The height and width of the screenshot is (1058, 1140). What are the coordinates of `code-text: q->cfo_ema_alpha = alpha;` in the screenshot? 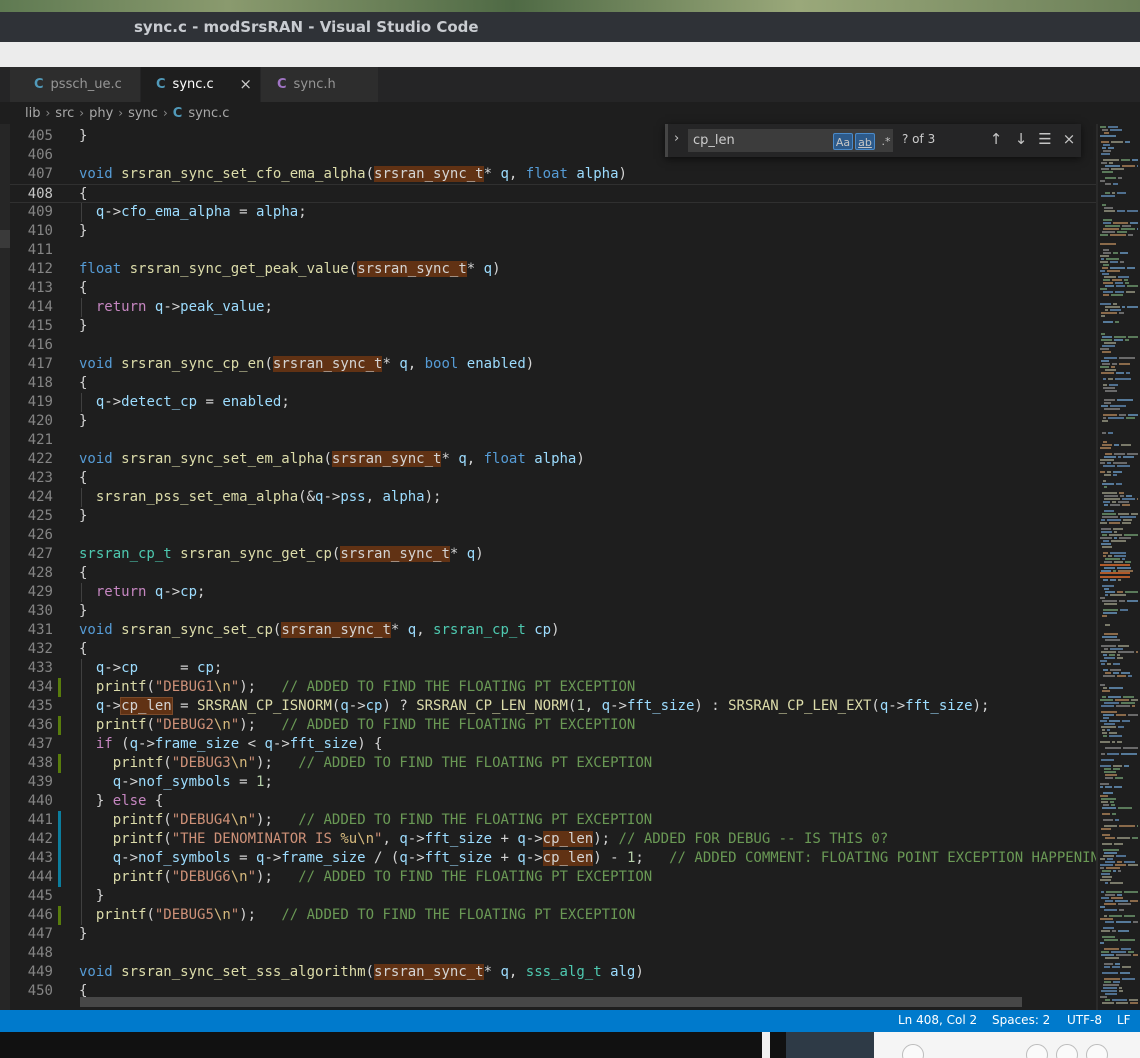 It's located at (193, 212).